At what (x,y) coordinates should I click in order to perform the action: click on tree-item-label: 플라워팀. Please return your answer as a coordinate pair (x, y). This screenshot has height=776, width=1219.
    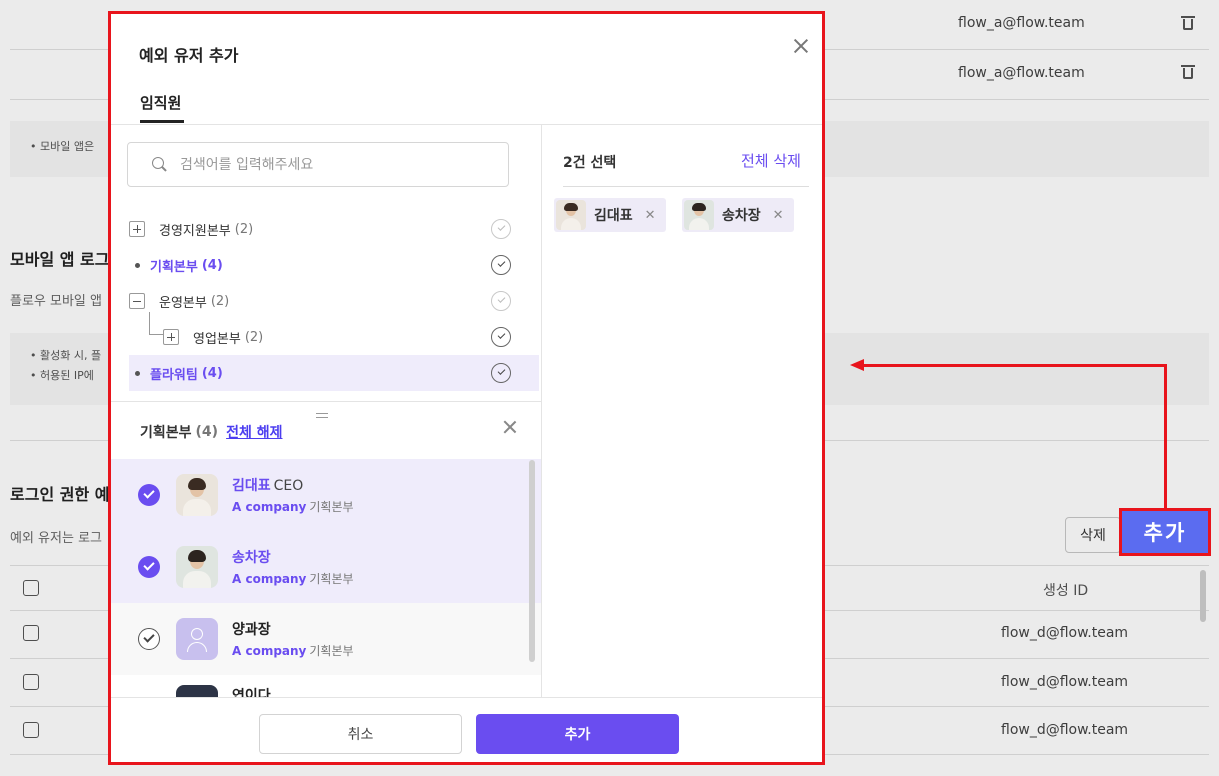
    Looking at the image, I should click on (174, 375).